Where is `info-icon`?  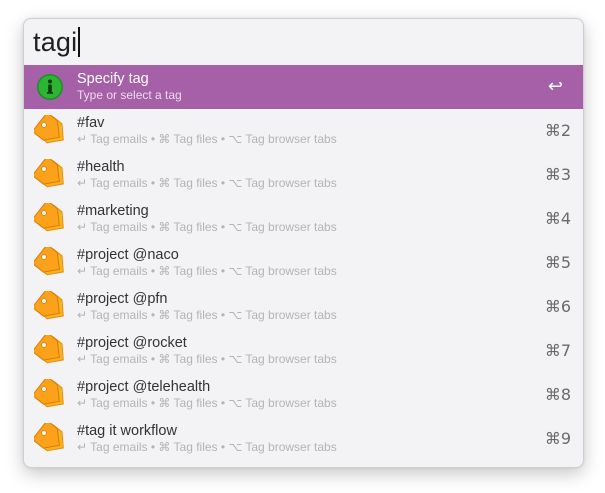
info-icon is located at coordinates (50, 87).